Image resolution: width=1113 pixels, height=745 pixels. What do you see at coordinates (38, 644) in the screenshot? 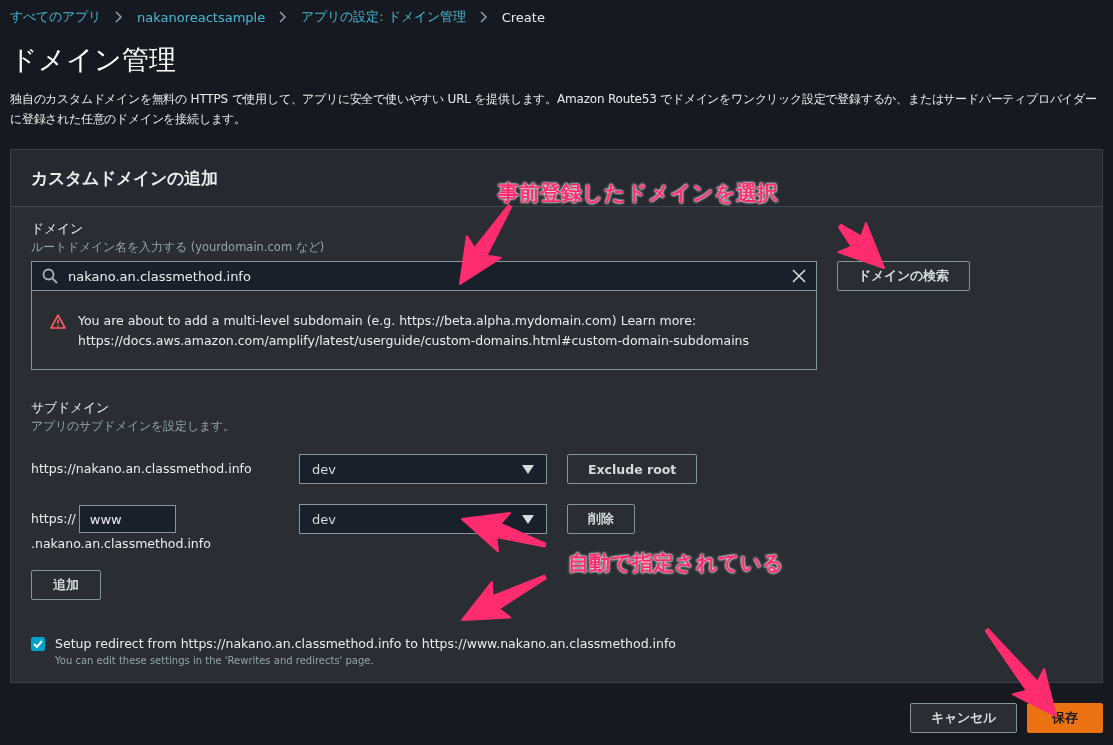
I see `redirect-checkbox` at bounding box center [38, 644].